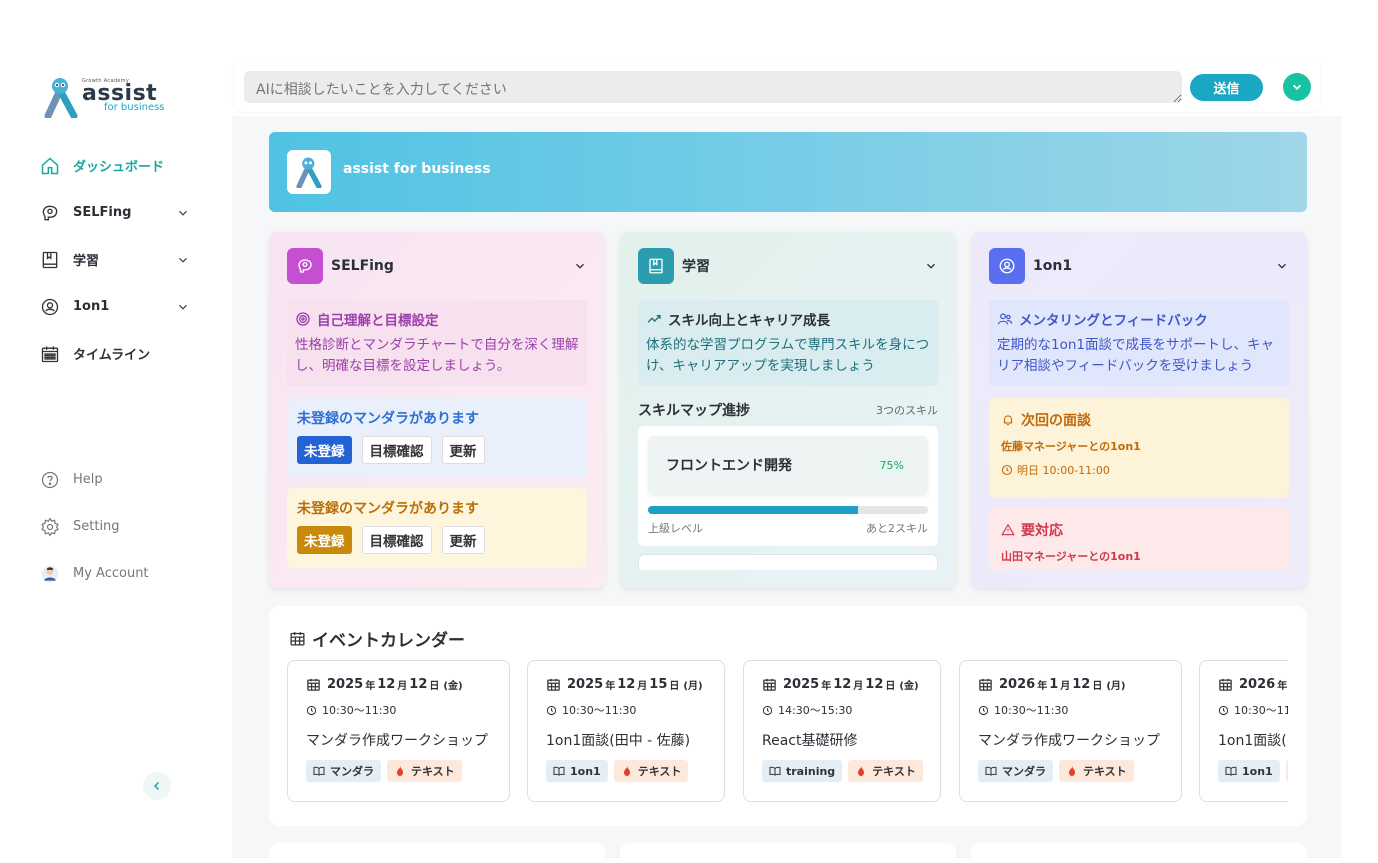 The image size is (1378, 863). I want to click on help-icon, so click(50, 479).